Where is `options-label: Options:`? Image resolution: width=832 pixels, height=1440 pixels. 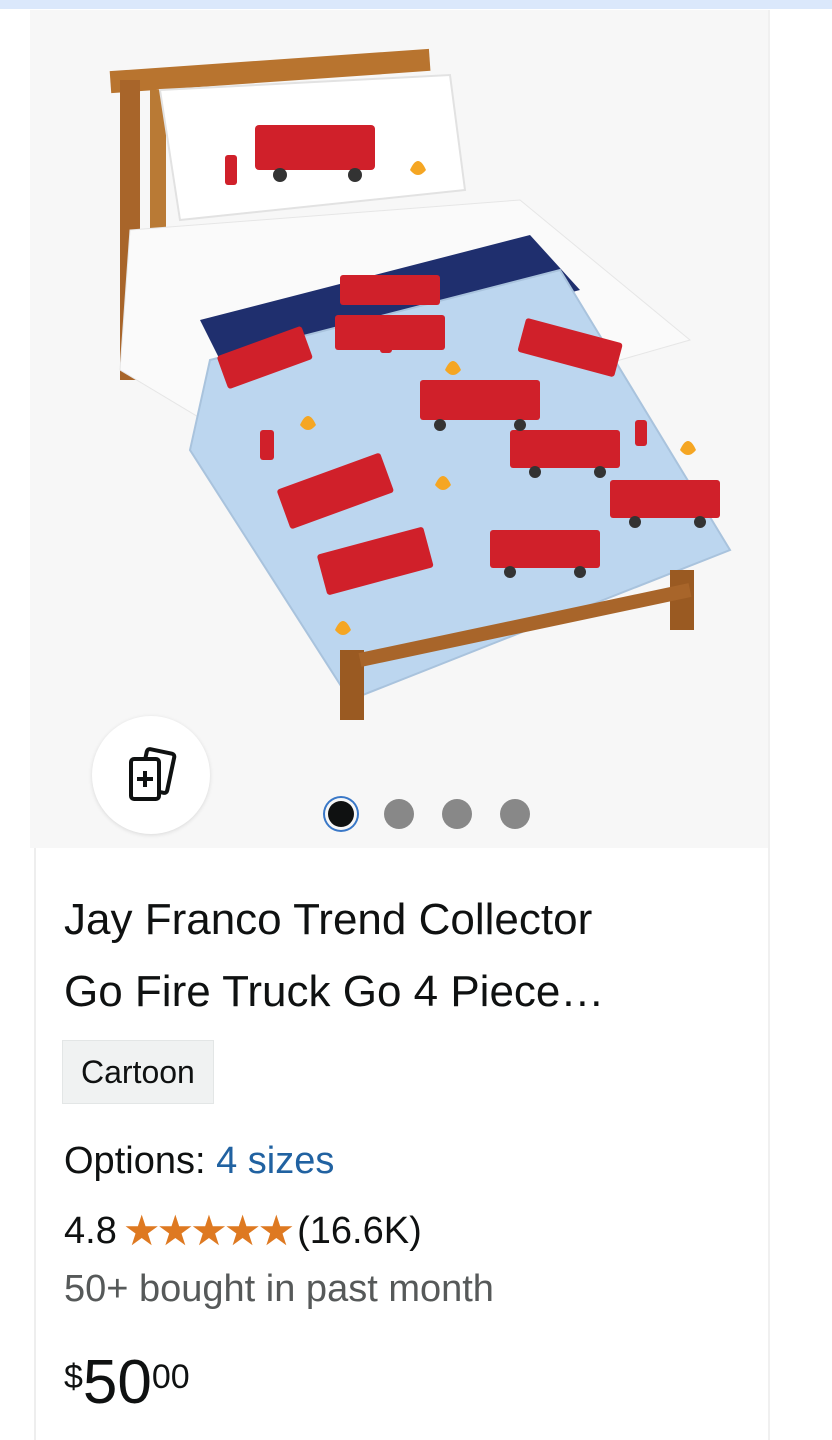
options-label: Options: is located at coordinates (135, 1161).